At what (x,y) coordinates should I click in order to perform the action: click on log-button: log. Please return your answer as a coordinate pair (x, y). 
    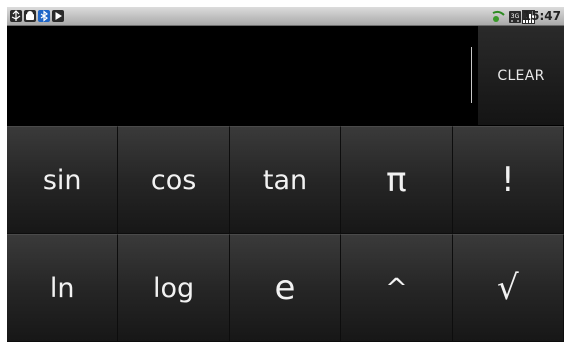
    Looking at the image, I should click on (174, 288).